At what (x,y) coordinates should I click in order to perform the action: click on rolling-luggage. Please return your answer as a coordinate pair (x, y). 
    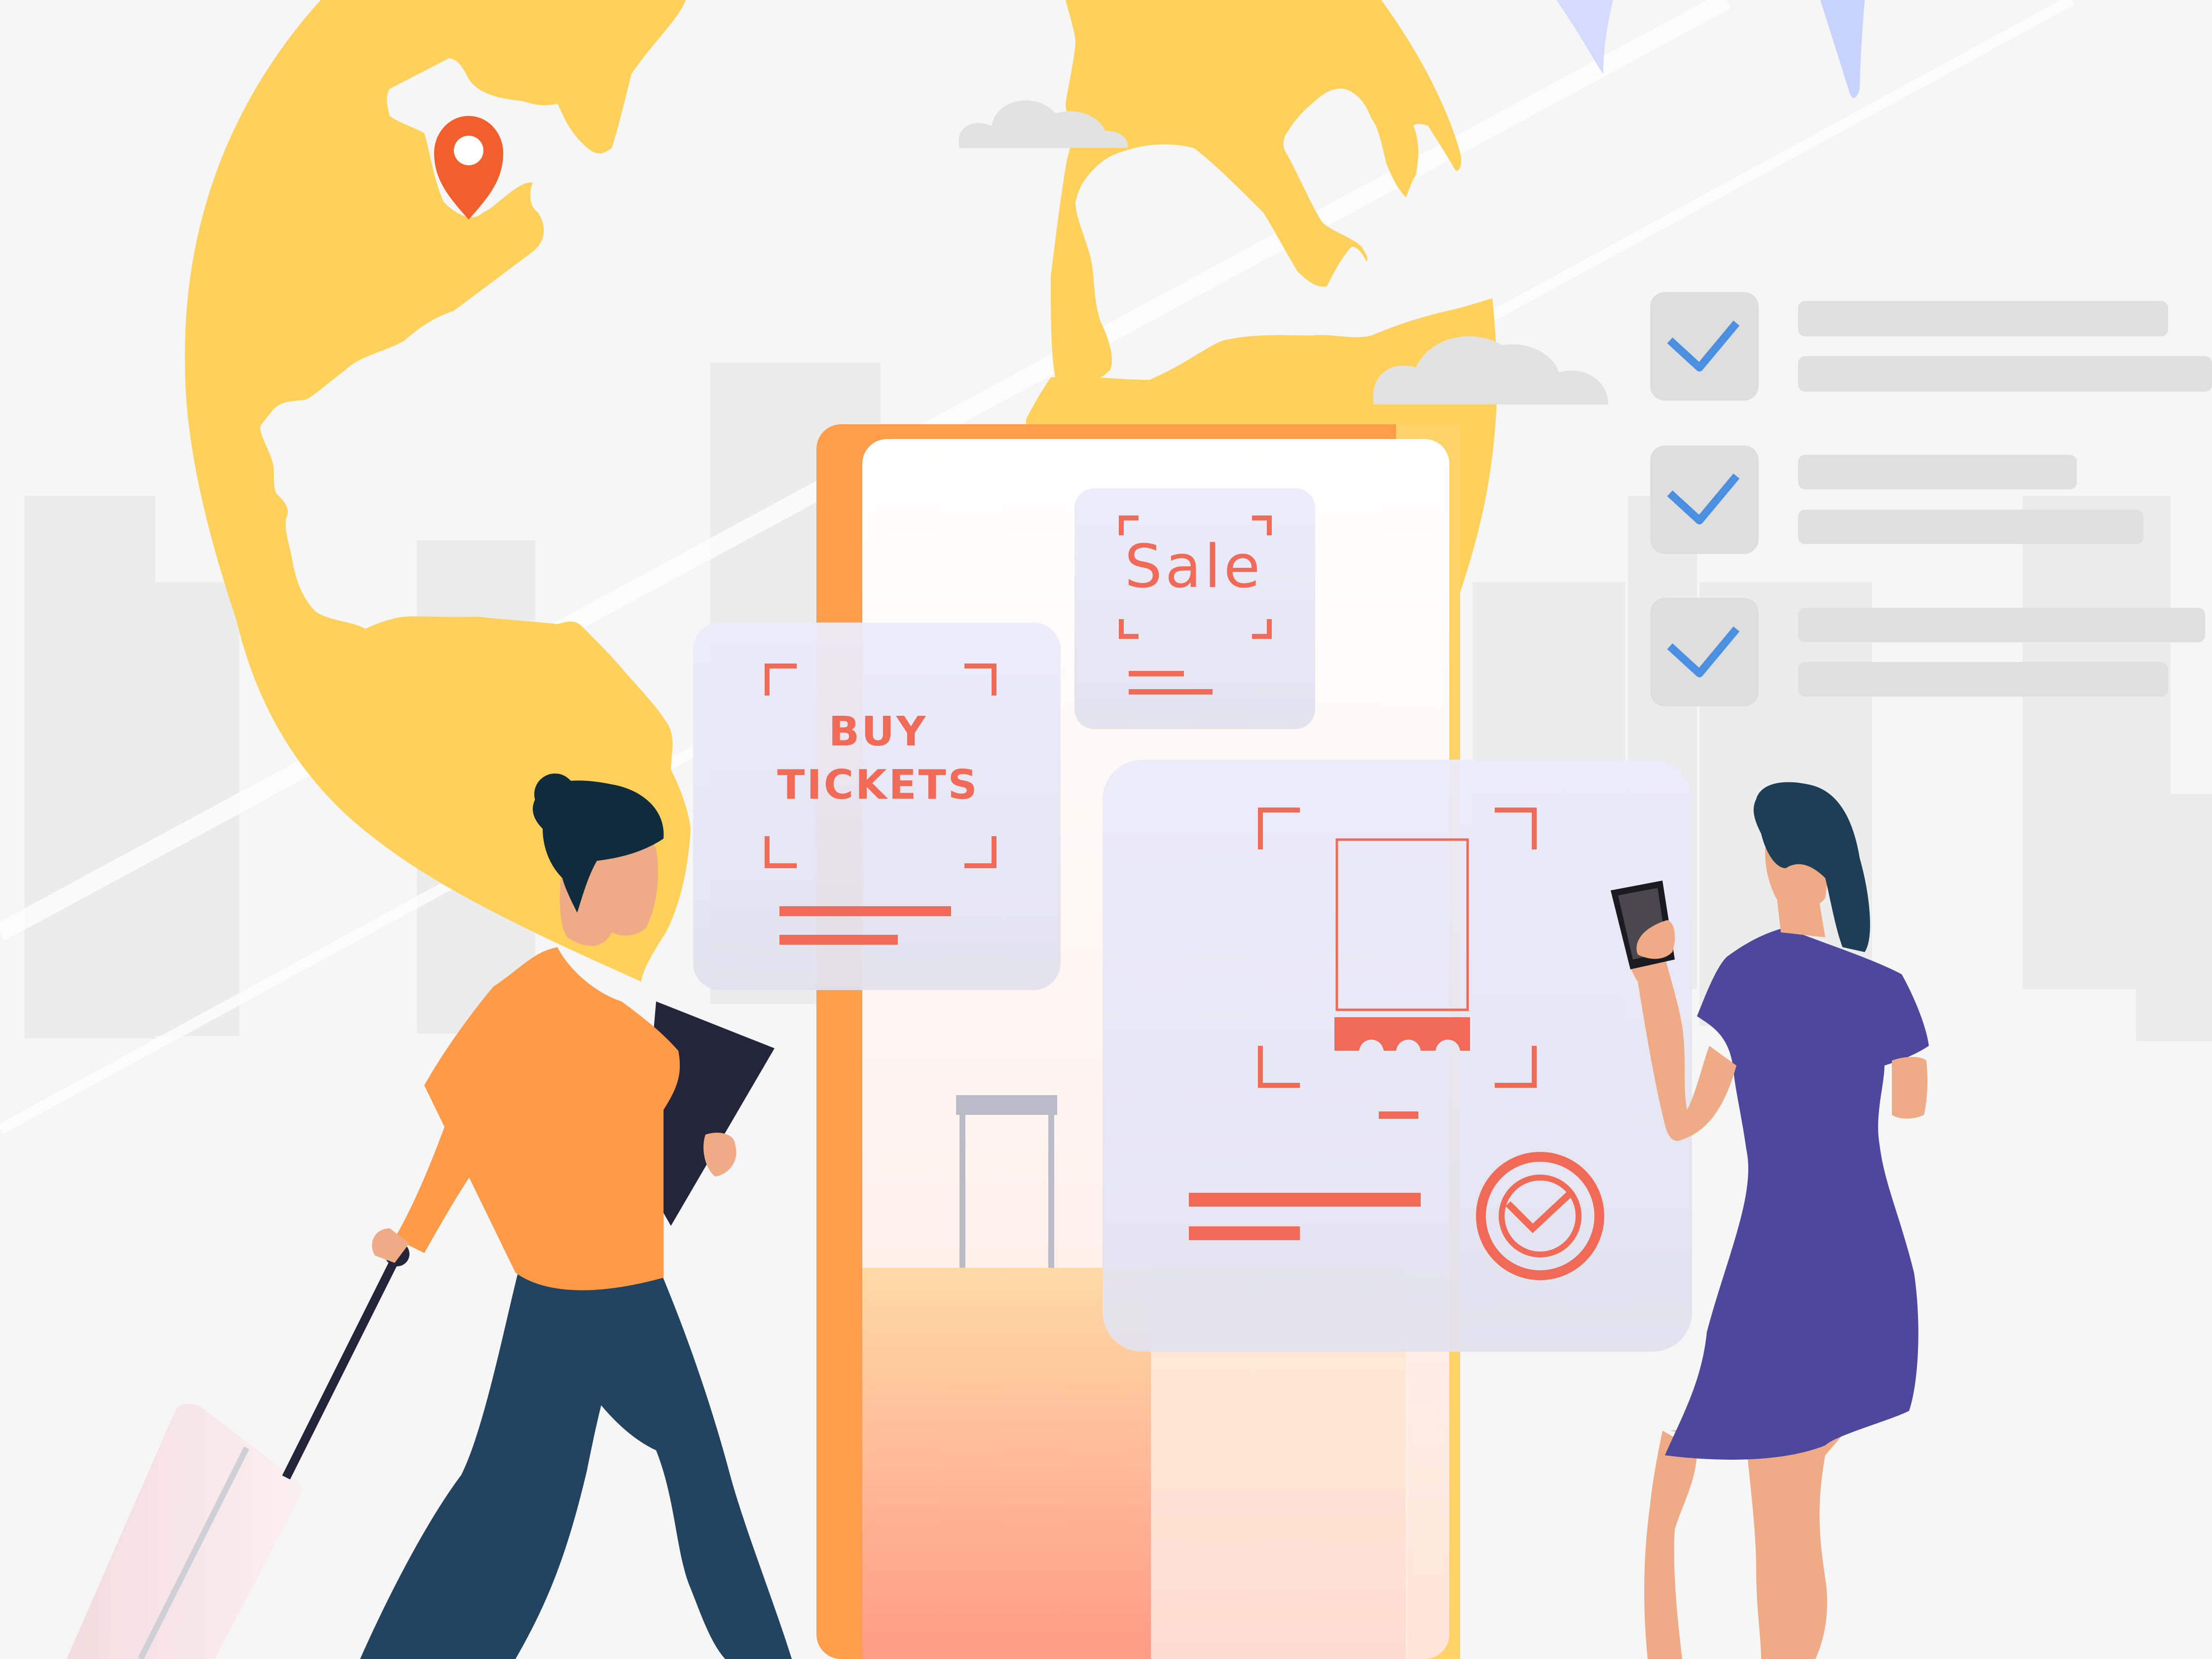
    Looking at the image, I should click on (238, 1450).